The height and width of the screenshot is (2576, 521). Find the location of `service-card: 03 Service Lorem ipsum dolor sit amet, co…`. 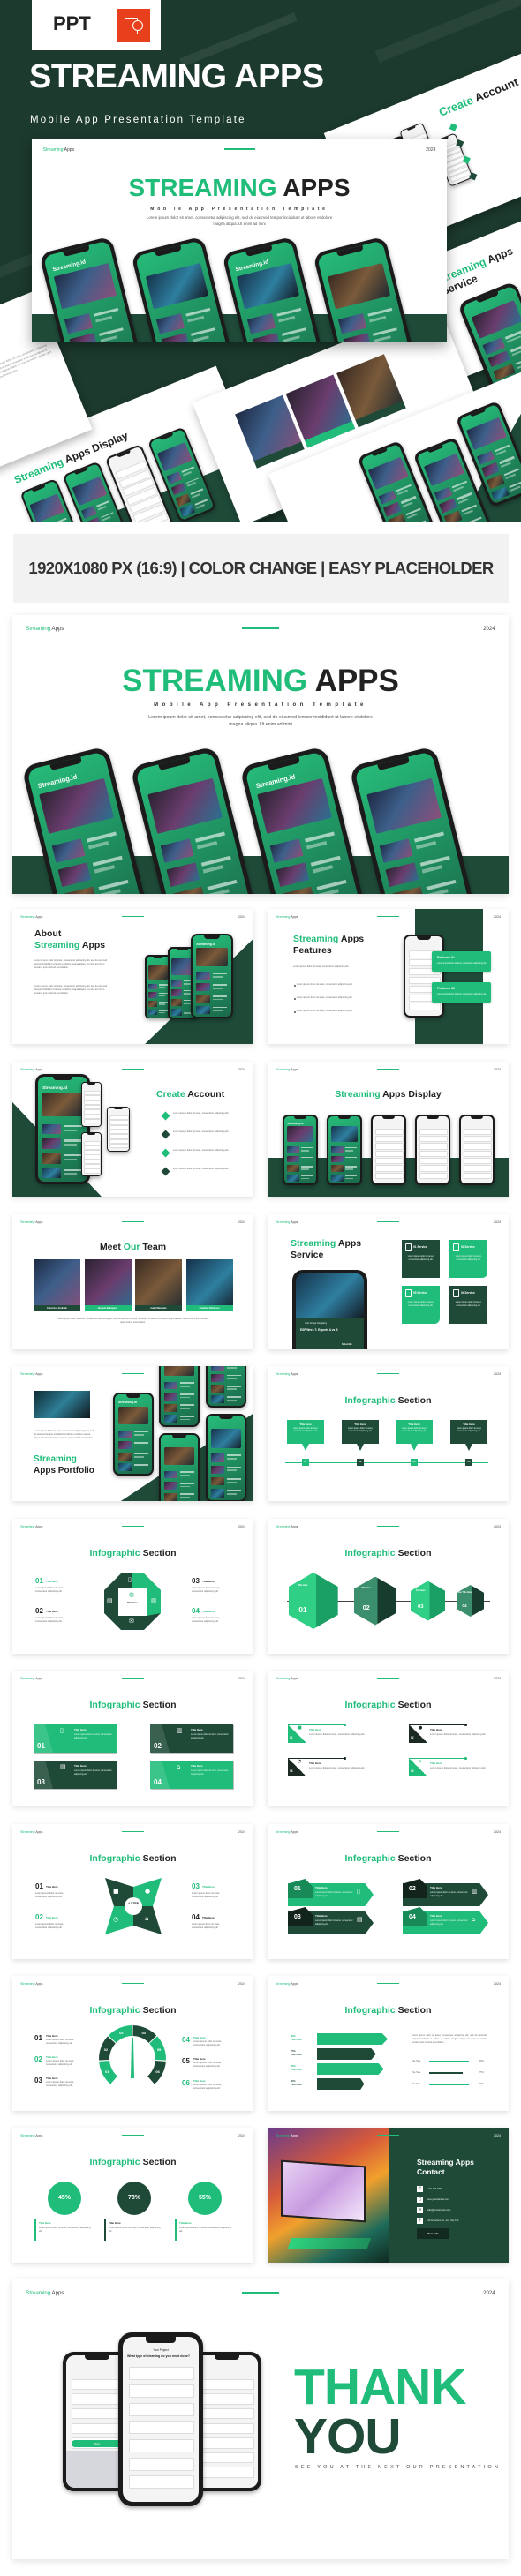

service-card: 03 Service Lorem ipsum dolor sit amet, co… is located at coordinates (421, 1305).